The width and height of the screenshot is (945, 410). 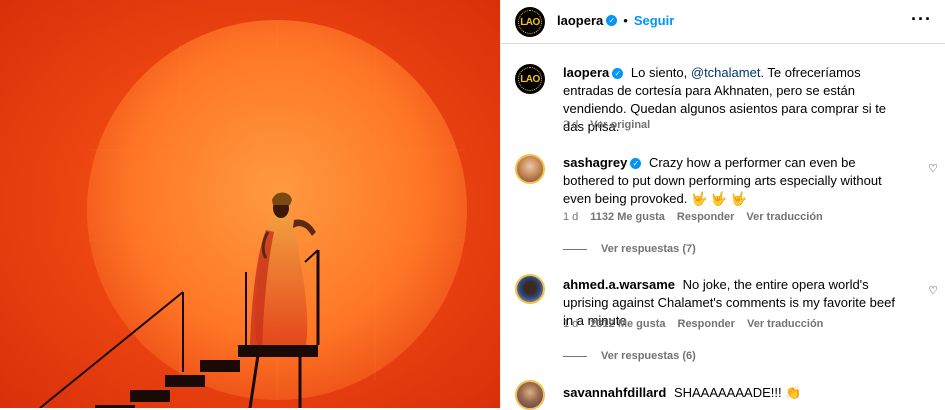 What do you see at coordinates (654, 20) in the screenshot?
I see `follow-button: Seguir` at bounding box center [654, 20].